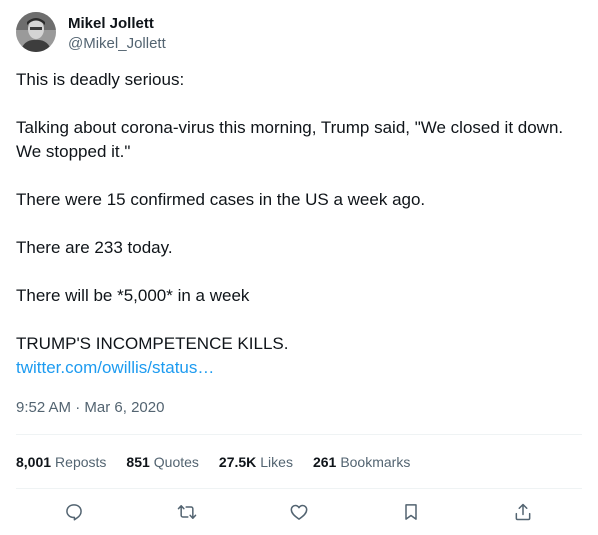 This screenshot has height=535, width=598. Describe the element at coordinates (176, 462) in the screenshot. I see `quotes-label: Quotes` at that location.